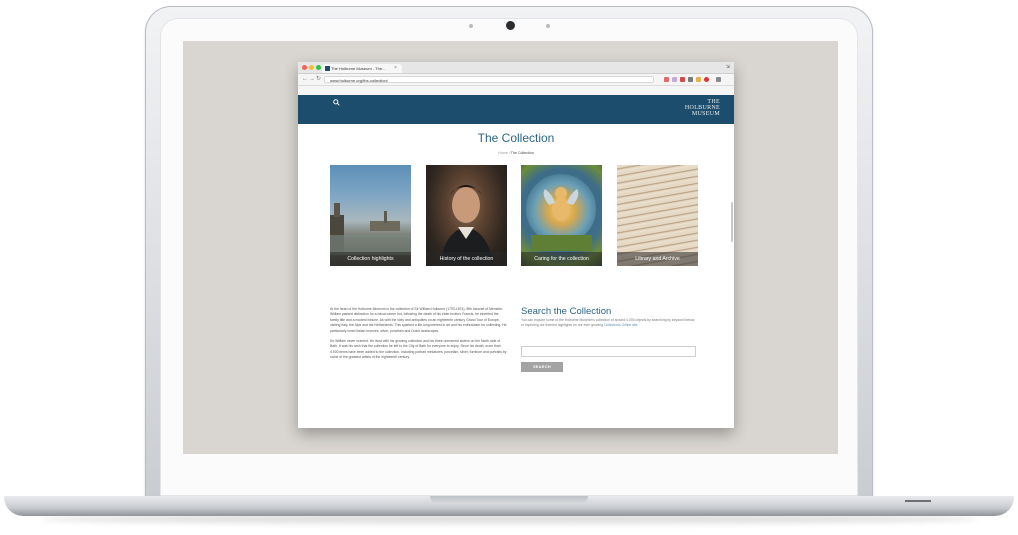  What do you see at coordinates (702, 108) in the screenshot?
I see `museum-logo: THE HOLBURNE MUSEUM` at bounding box center [702, 108].